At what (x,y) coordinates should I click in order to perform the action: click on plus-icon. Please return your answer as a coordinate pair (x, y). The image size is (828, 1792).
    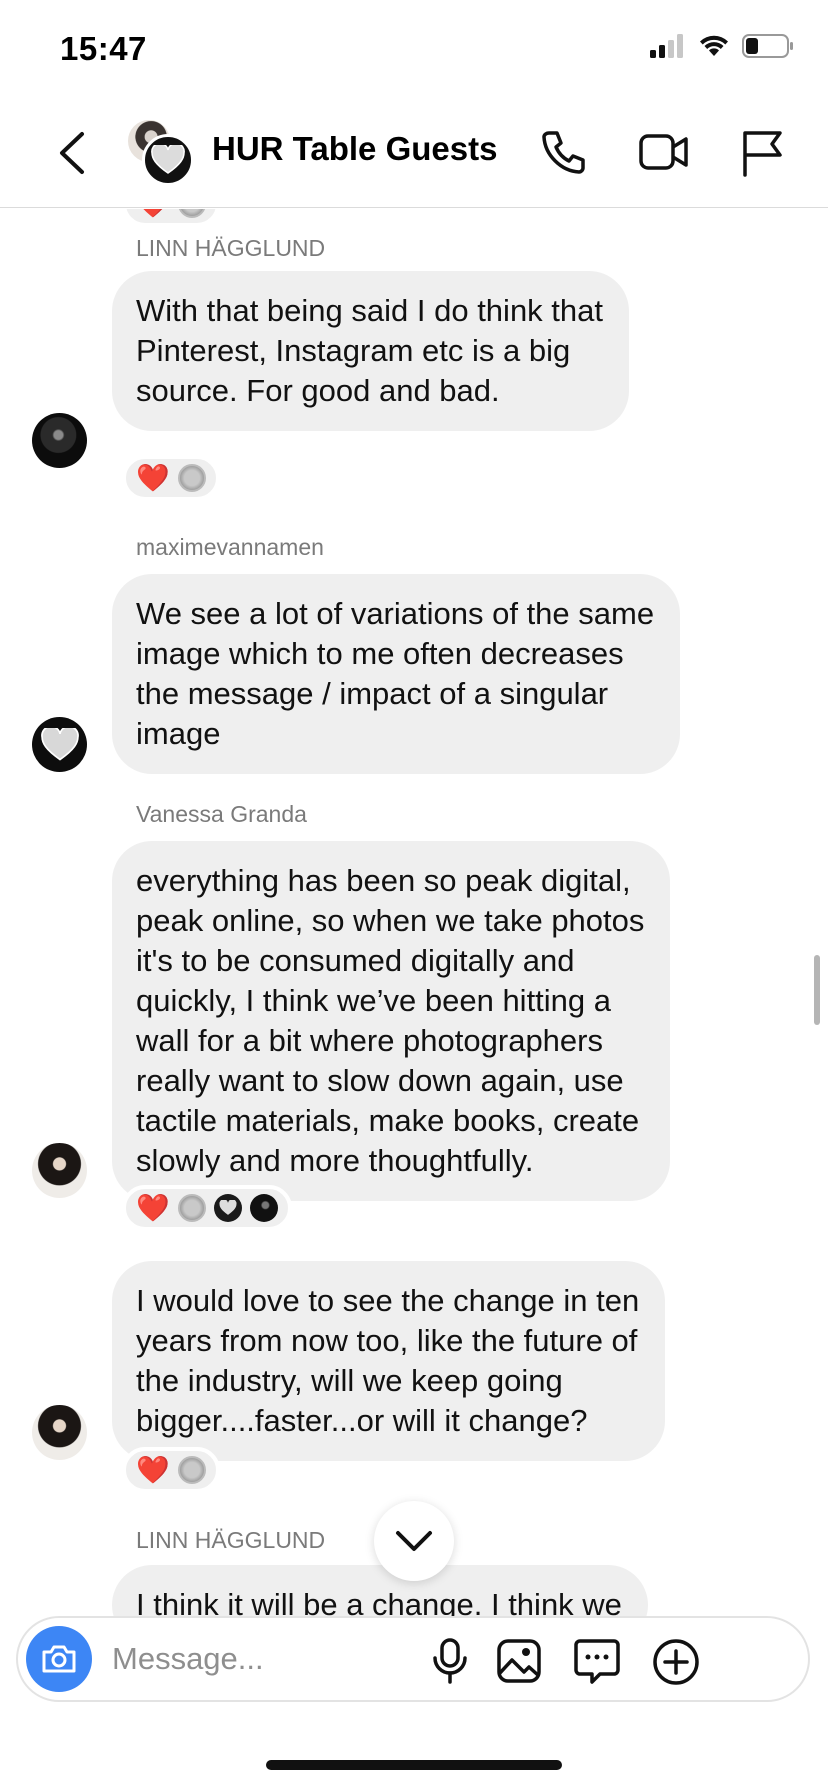
    Looking at the image, I should click on (676, 1662).